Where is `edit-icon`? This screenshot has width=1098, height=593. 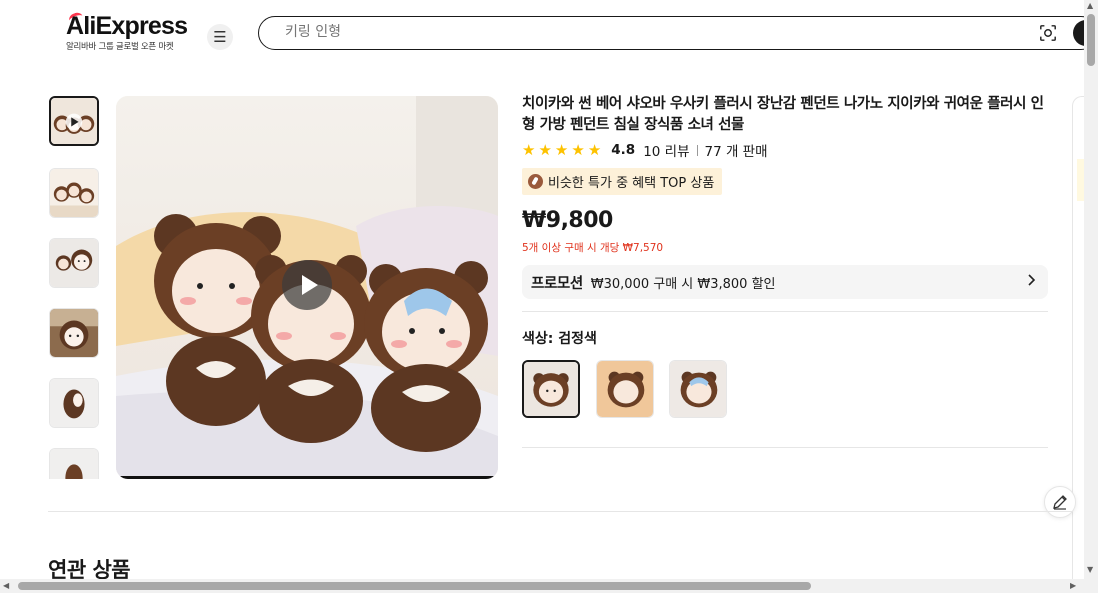 edit-icon is located at coordinates (1060, 502).